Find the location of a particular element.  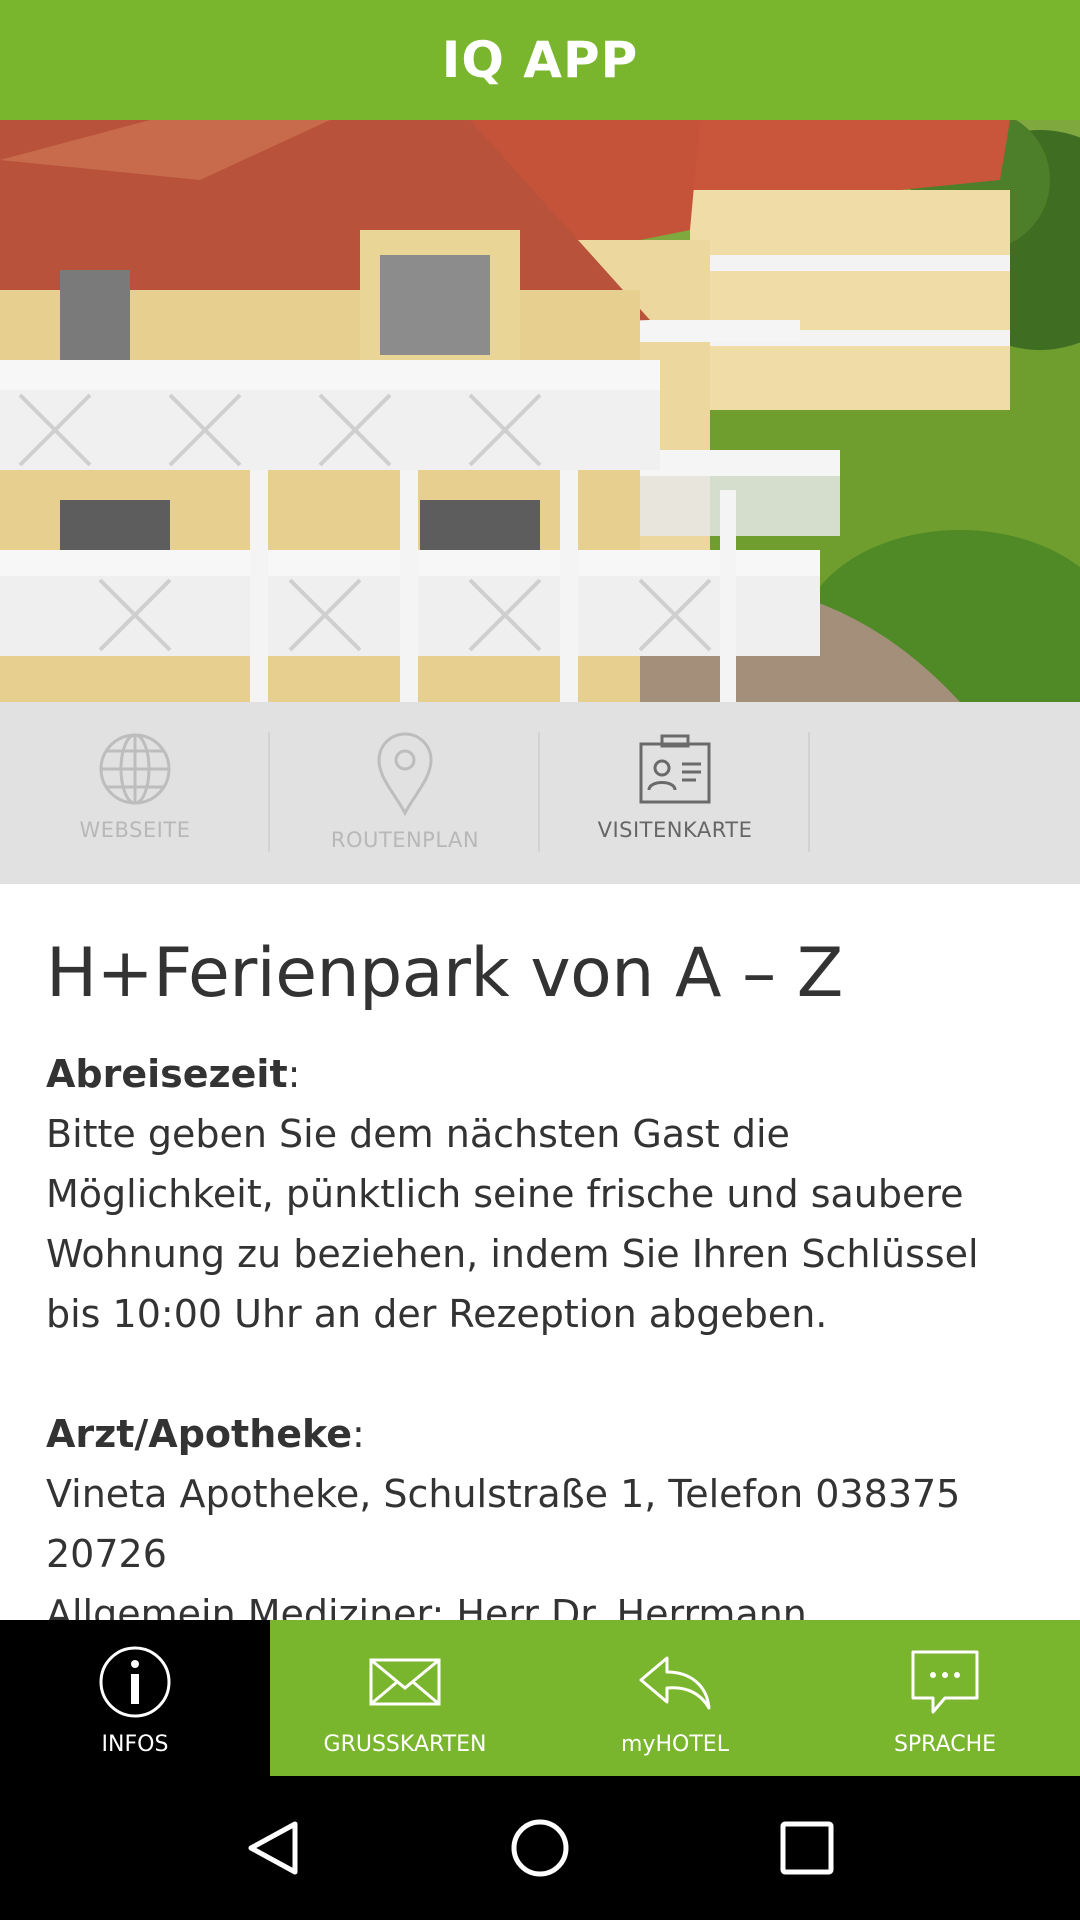

route-planner-action: ROUTENPLAN is located at coordinates (405, 793).